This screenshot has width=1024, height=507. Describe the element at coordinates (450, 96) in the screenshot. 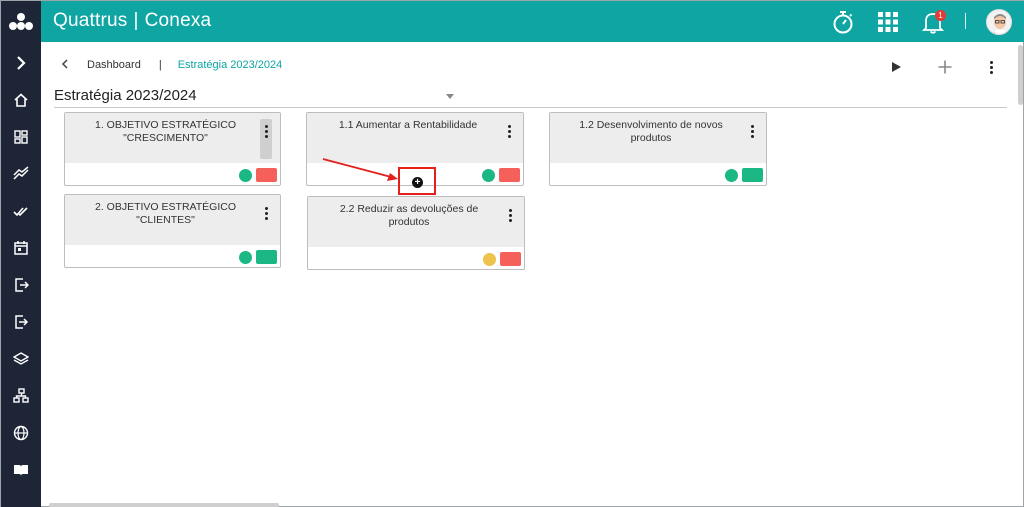

I see `title-dropdown-caret-icon` at that location.